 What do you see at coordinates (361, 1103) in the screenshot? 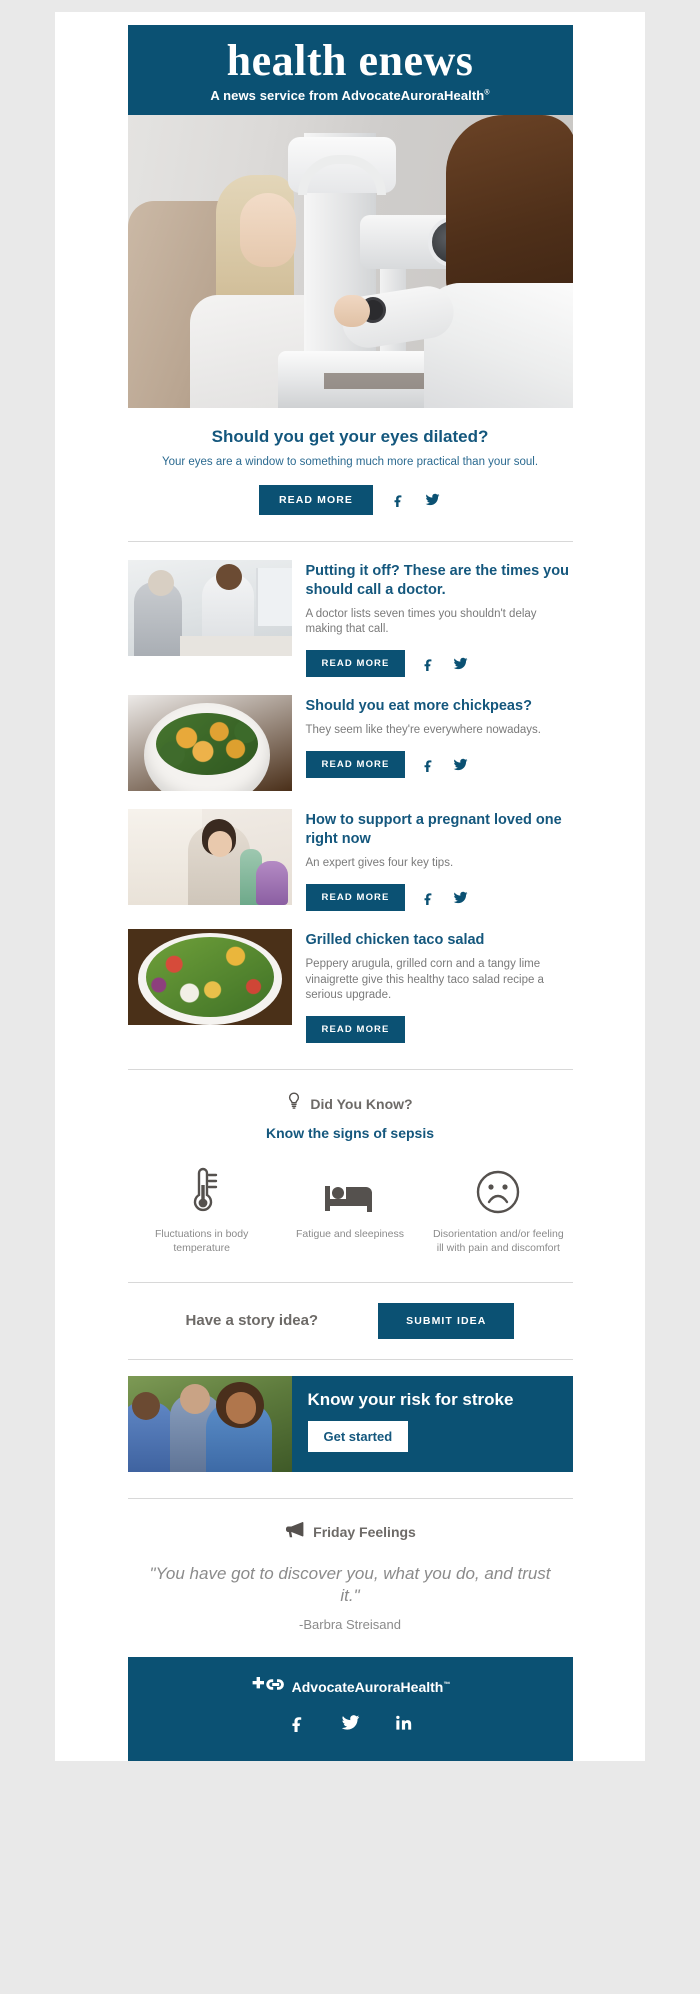
I see `did-you-know-label: Did You Know?` at bounding box center [361, 1103].